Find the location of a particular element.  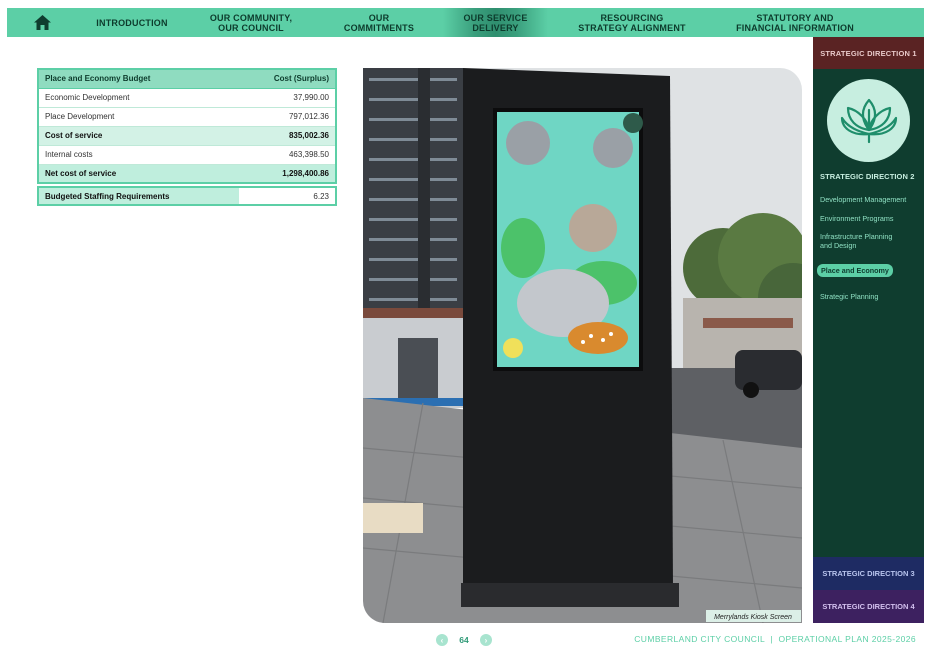

next-page-button: › is located at coordinates (486, 640).